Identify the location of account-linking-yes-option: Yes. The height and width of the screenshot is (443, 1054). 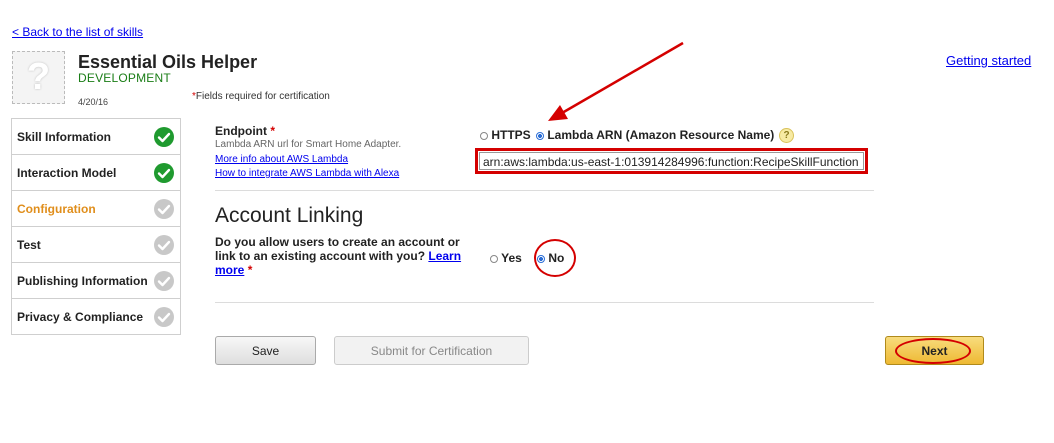
(506, 258).